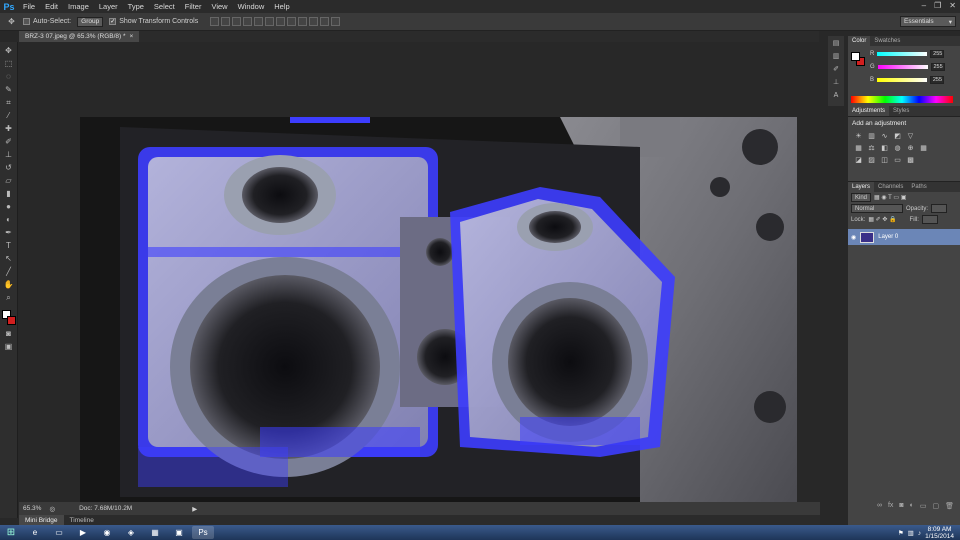 The image size is (960, 540). What do you see at coordinates (8, 194) in the screenshot?
I see `gradient-icon: ▮` at bounding box center [8, 194].